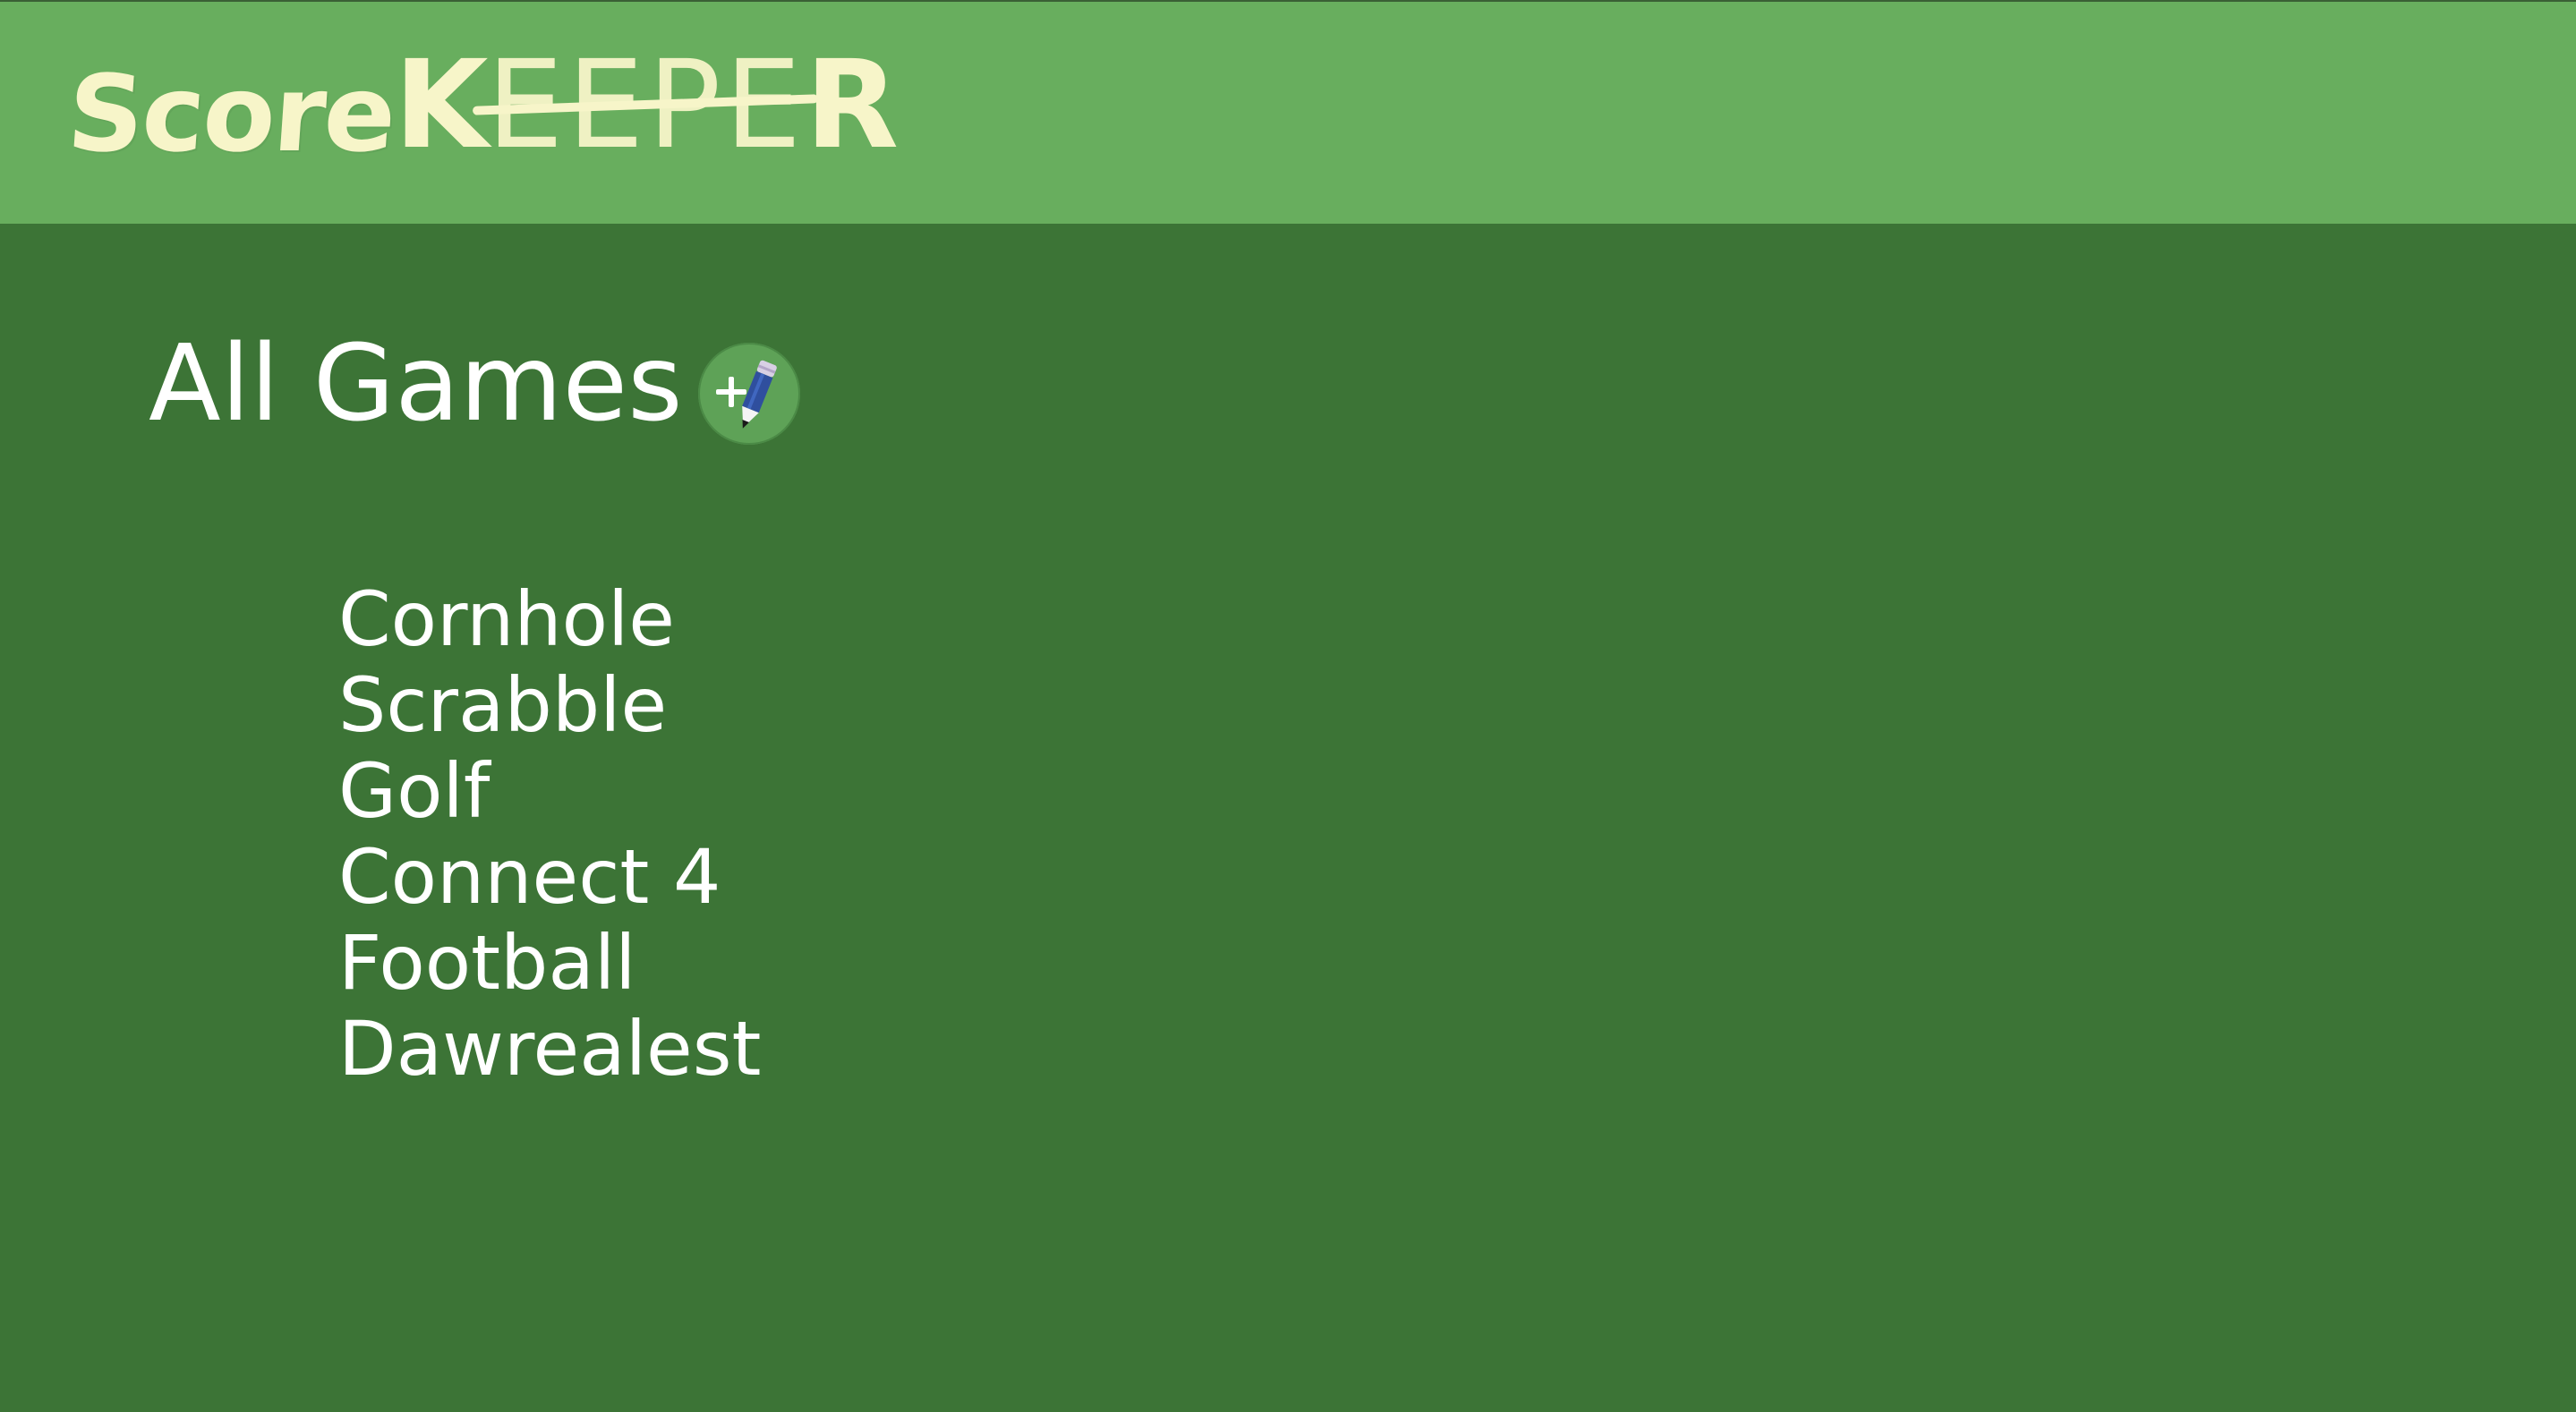  Describe the element at coordinates (549, 619) in the screenshot. I see `game-item-cornhole: Cornhole` at that location.